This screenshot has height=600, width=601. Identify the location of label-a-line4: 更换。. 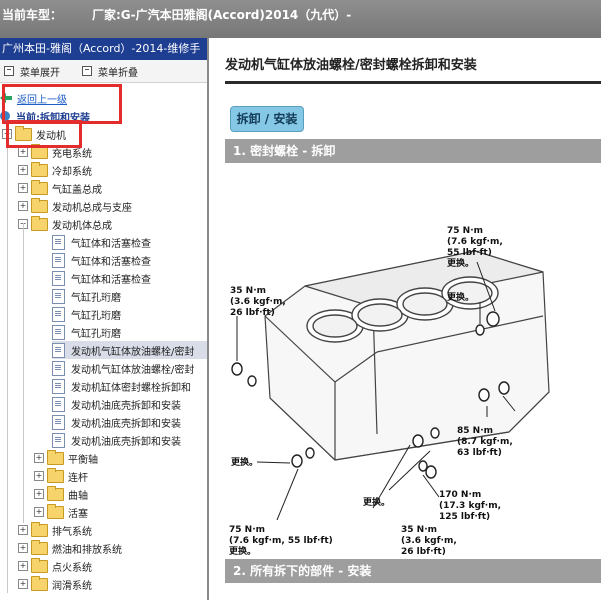
(460, 263).